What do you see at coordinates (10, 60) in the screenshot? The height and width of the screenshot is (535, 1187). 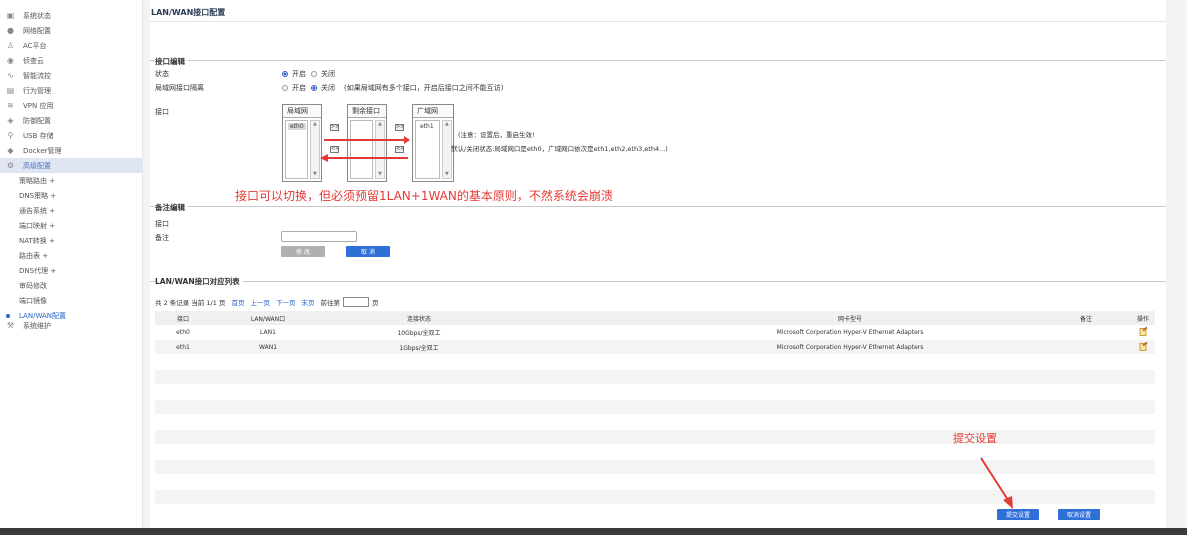 I see `eye-icon: ◉` at bounding box center [10, 60].